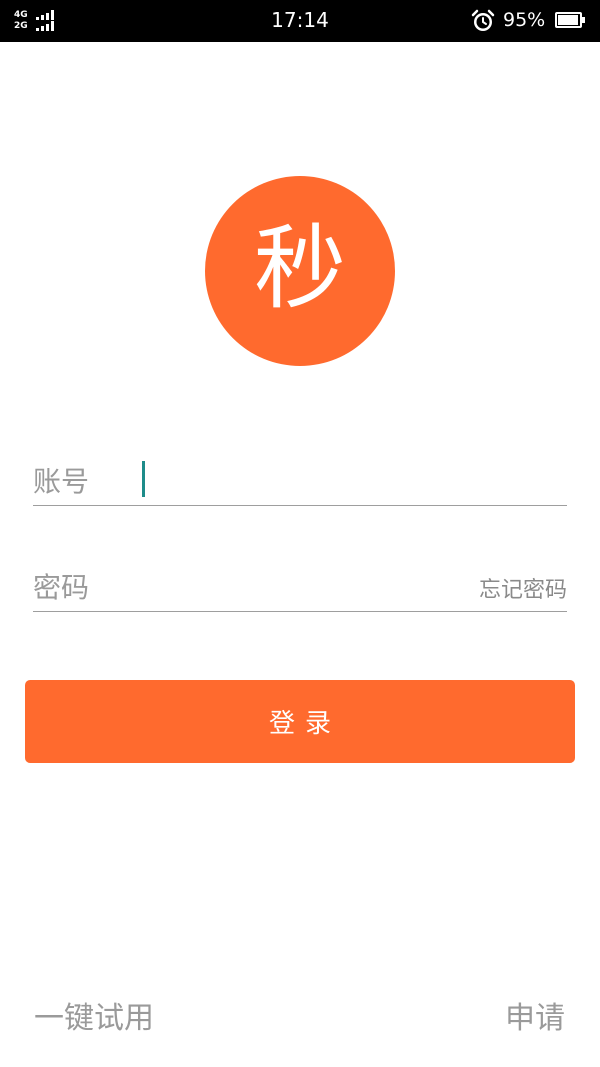 The width and height of the screenshot is (600, 1067). What do you see at coordinates (300, 505) in the screenshot?
I see `account-underline` at bounding box center [300, 505].